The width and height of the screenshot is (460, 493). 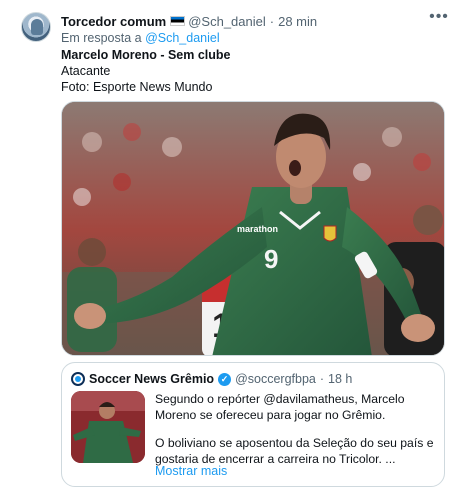 What do you see at coordinates (297, 21) in the screenshot?
I see `tweet-time: 28 min` at bounding box center [297, 21].